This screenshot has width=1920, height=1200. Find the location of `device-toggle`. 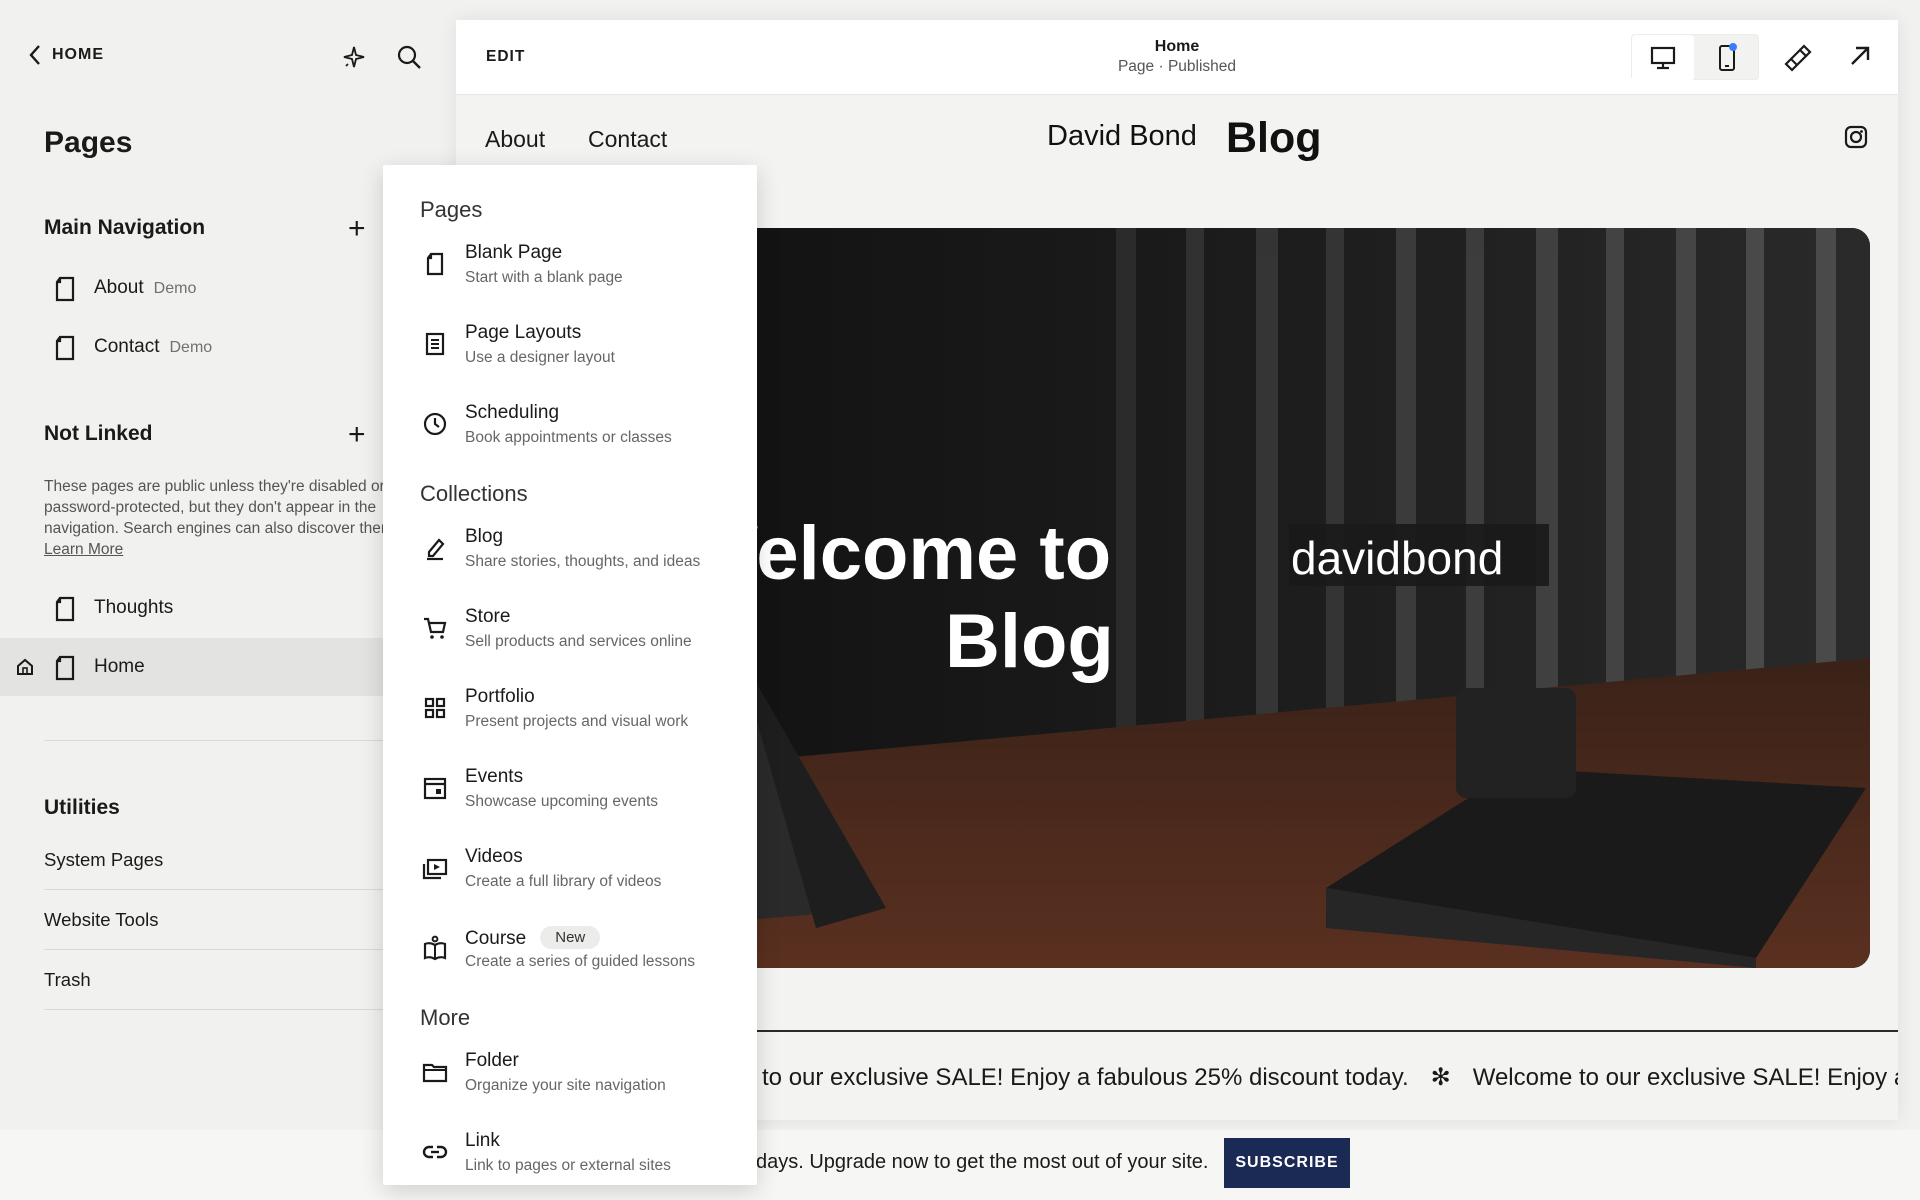

device-toggle is located at coordinates (1695, 57).